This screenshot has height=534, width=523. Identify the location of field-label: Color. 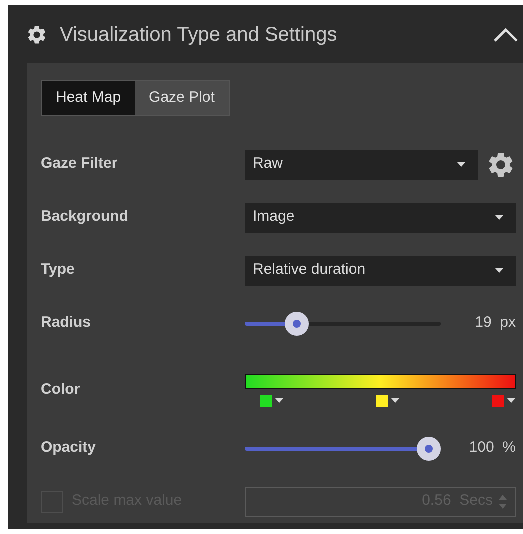
(61, 390).